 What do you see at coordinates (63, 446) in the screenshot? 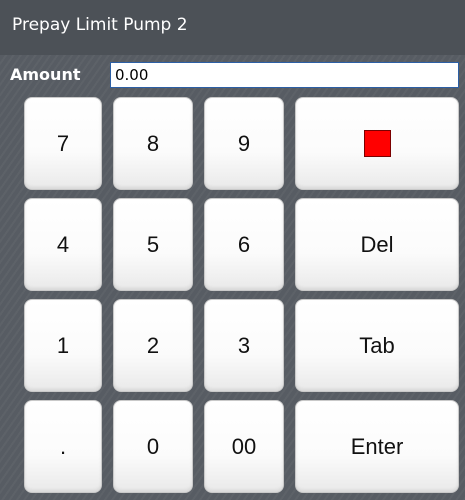
I see `key-decimal: .` at bounding box center [63, 446].